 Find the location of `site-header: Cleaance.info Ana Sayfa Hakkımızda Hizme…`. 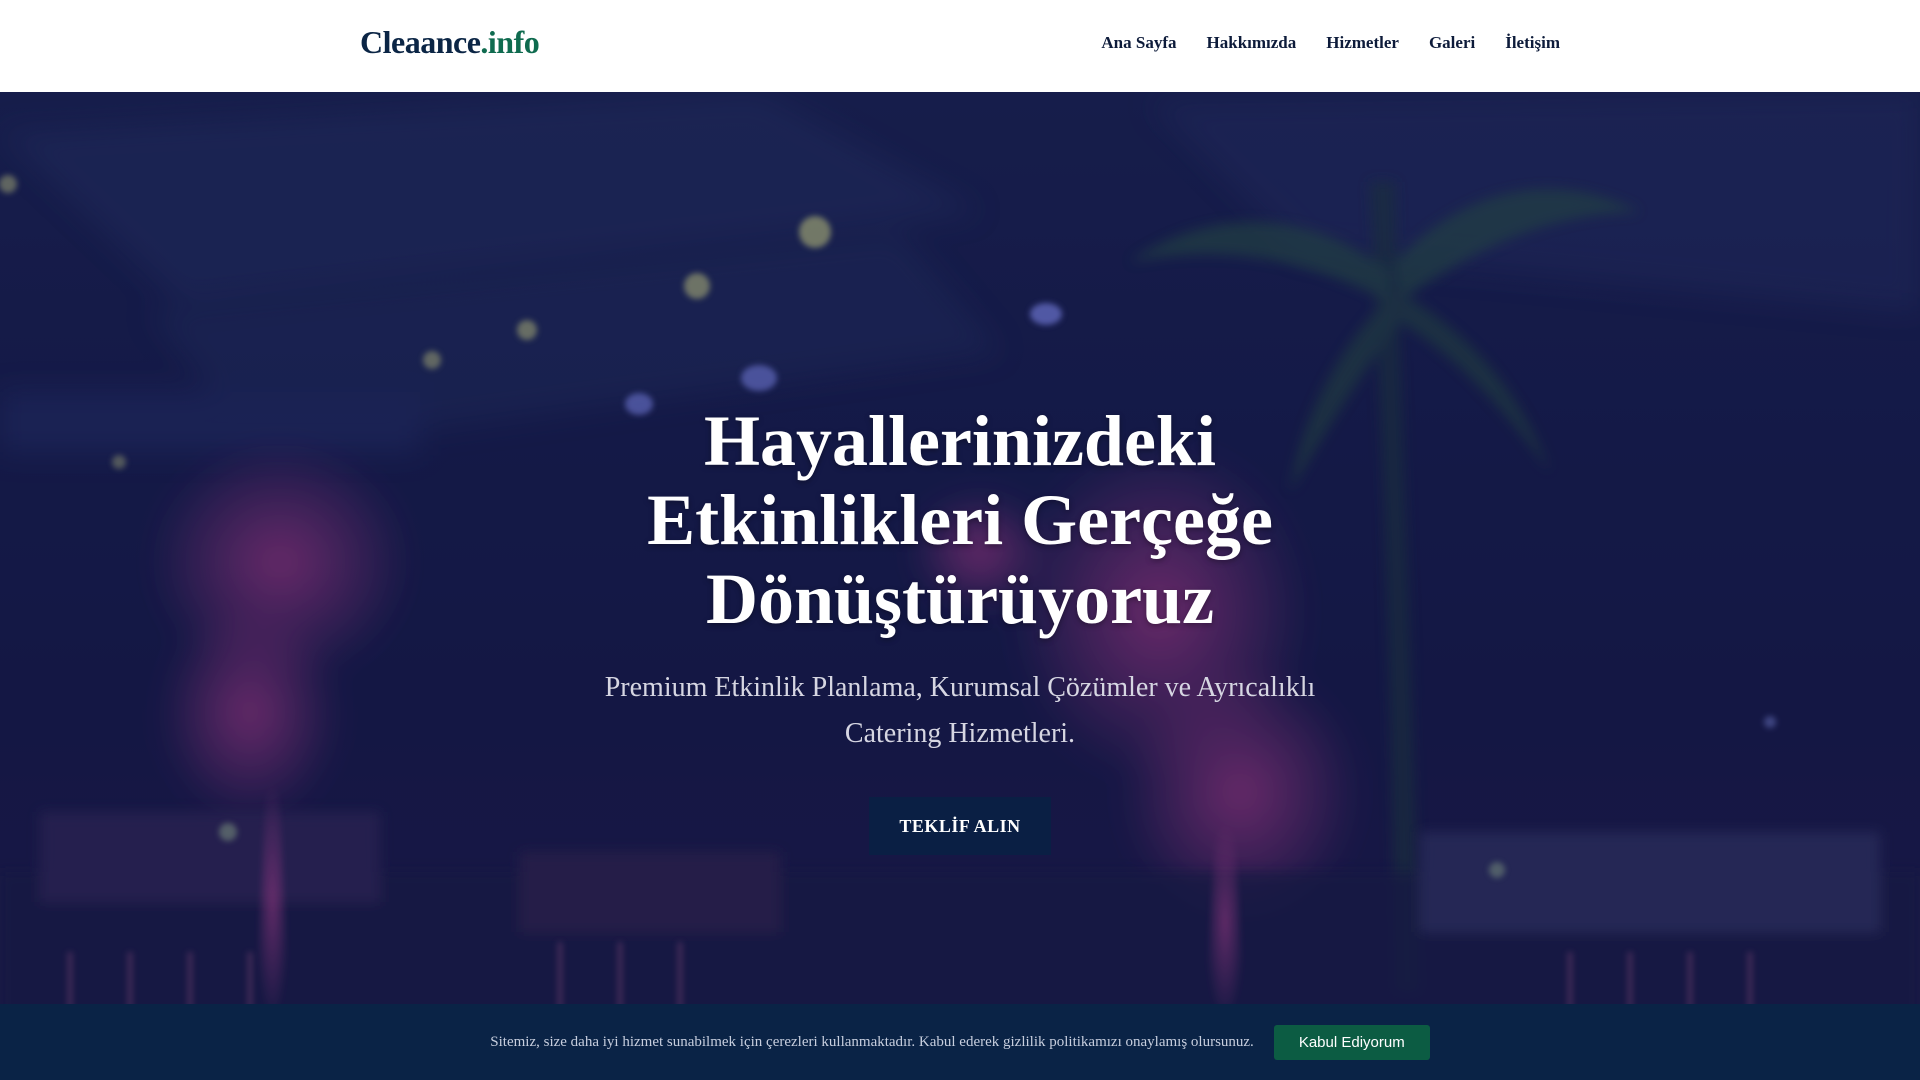

site-header: Cleaance.info Ana Sayfa Hakkımızda Hizme… is located at coordinates (960, 46).